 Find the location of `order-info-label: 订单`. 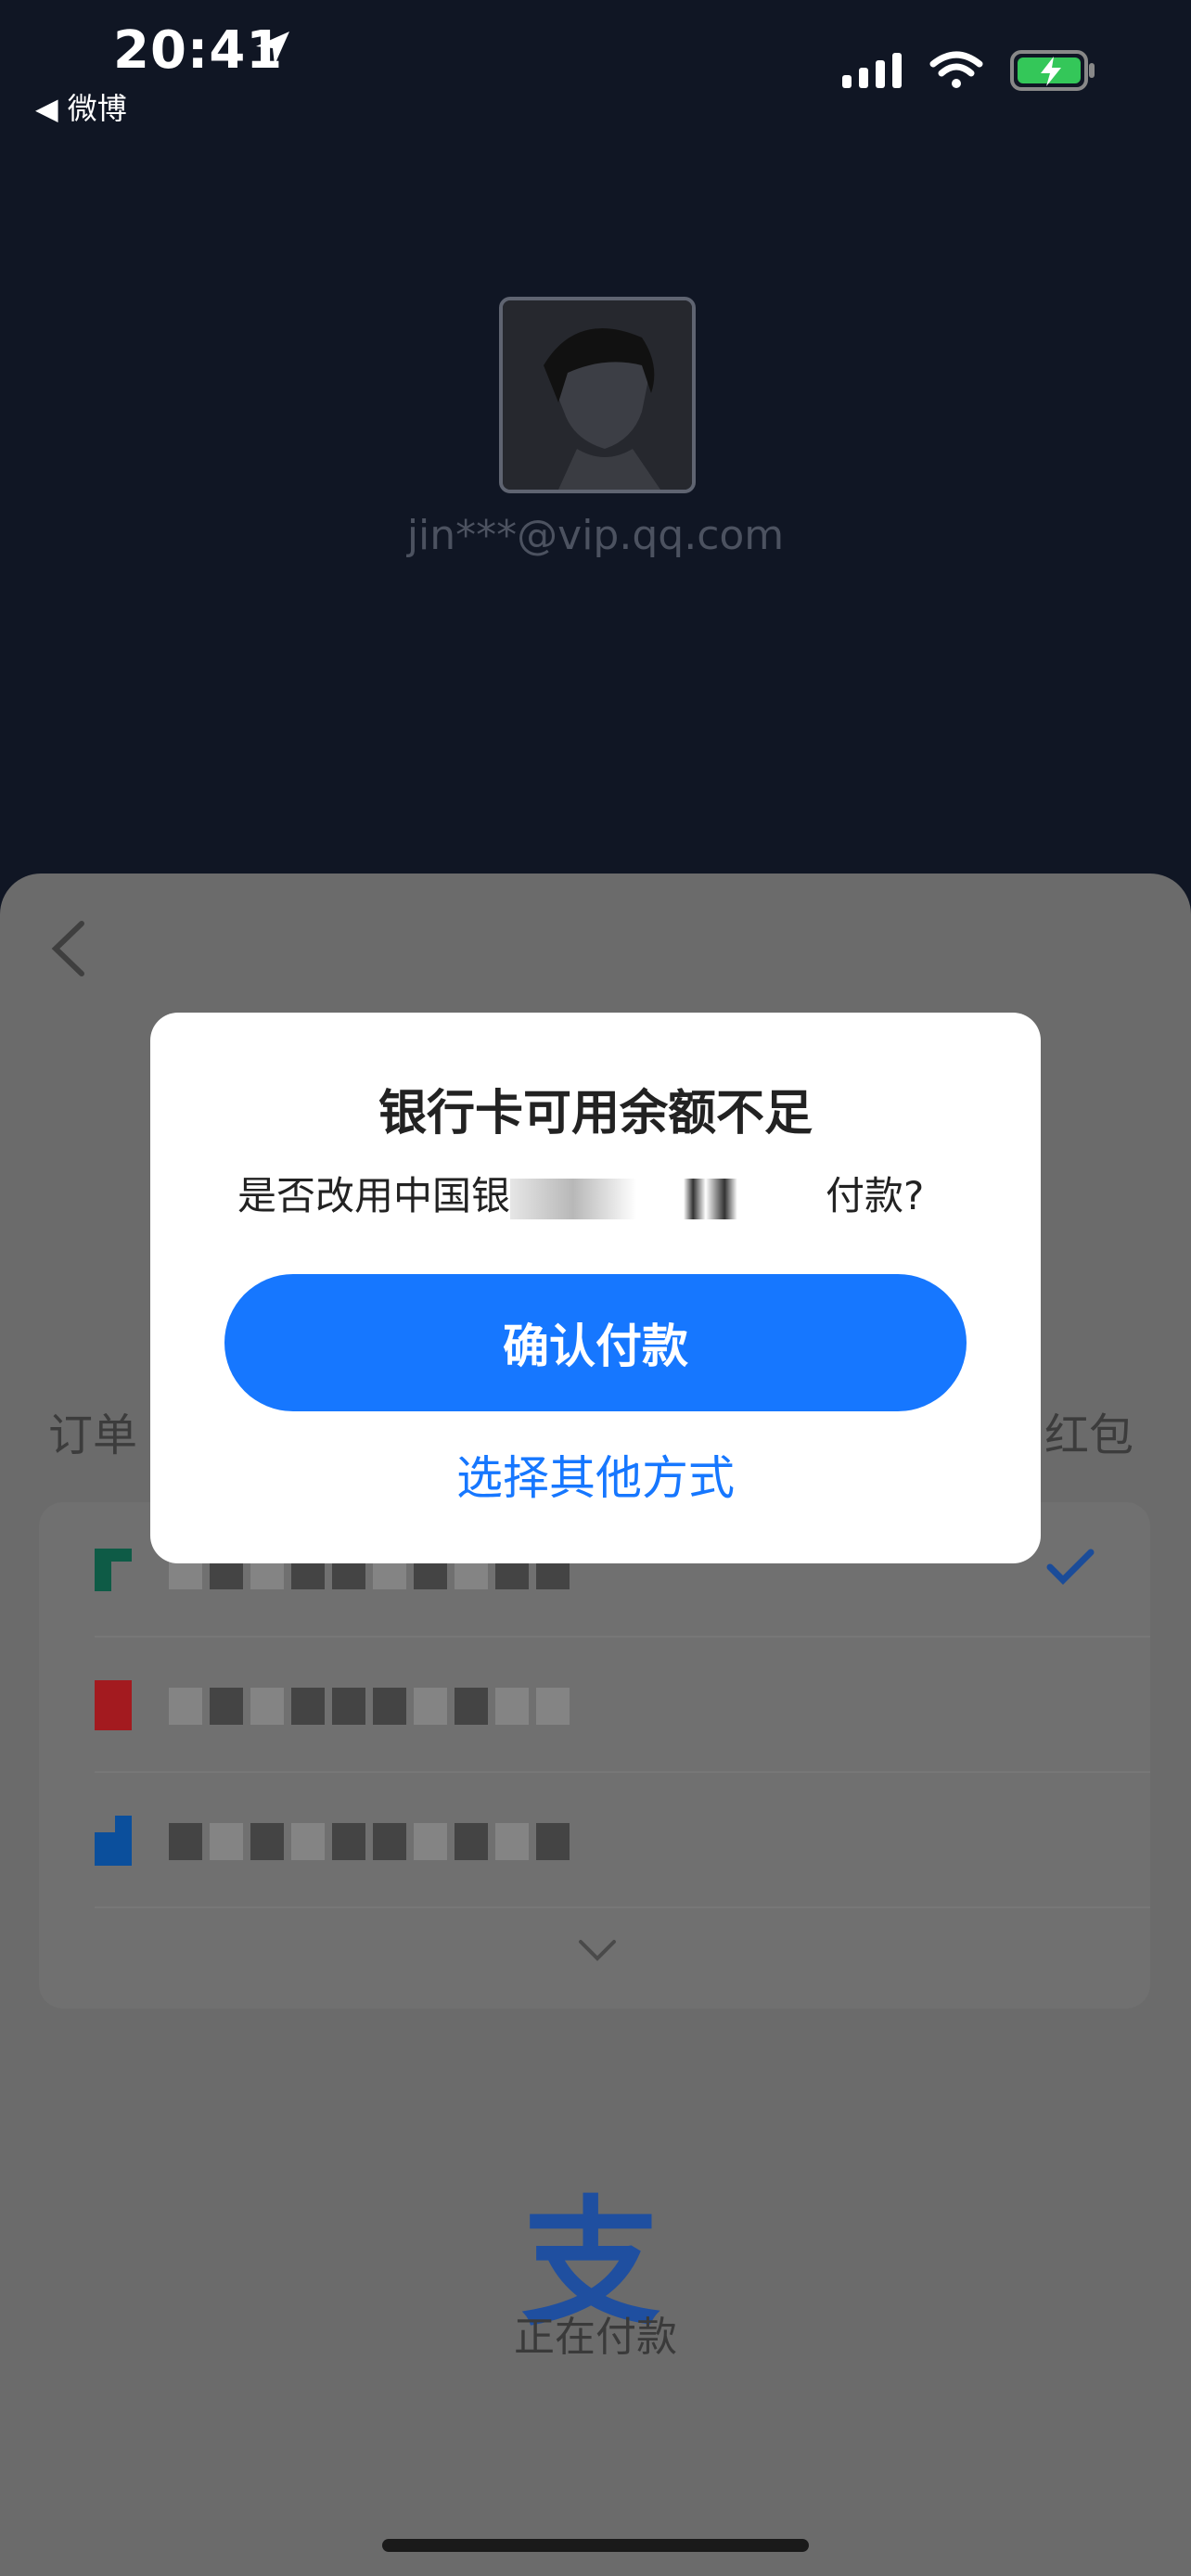

order-info-label: 订单 is located at coordinates (93, 1435).